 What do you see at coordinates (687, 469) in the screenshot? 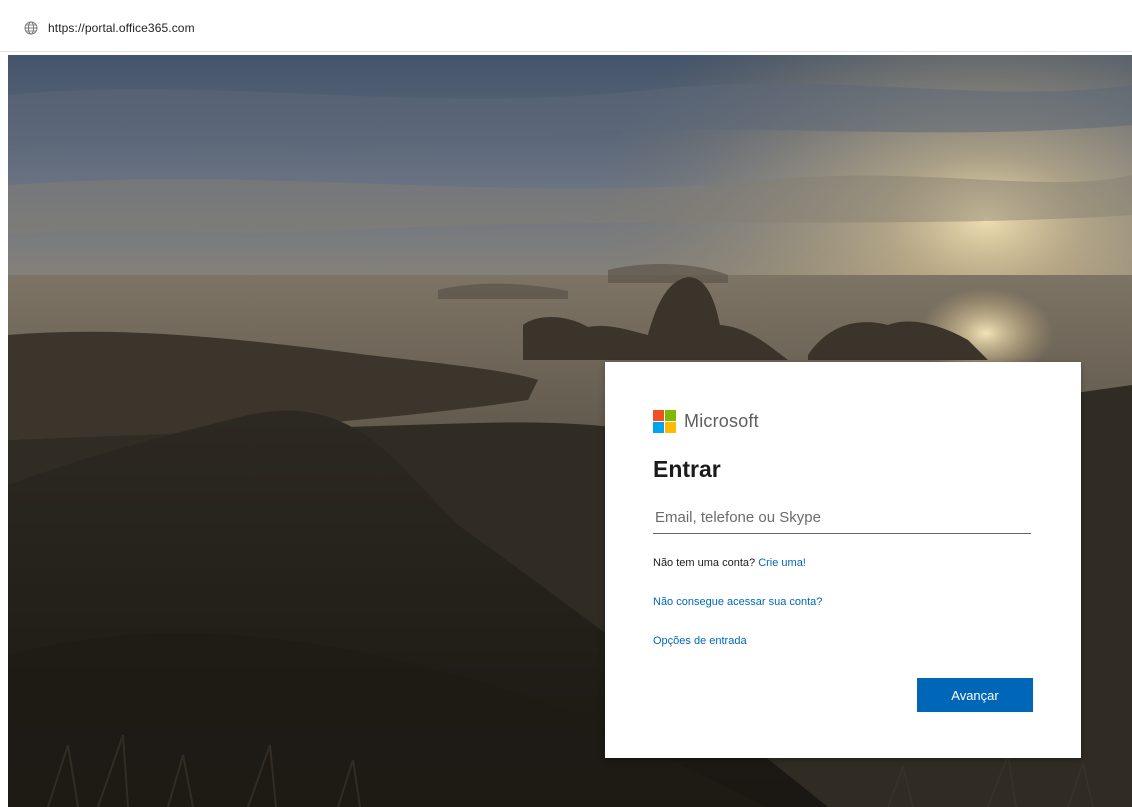
I see `signin-title: Entrar` at bounding box center [687, 469].